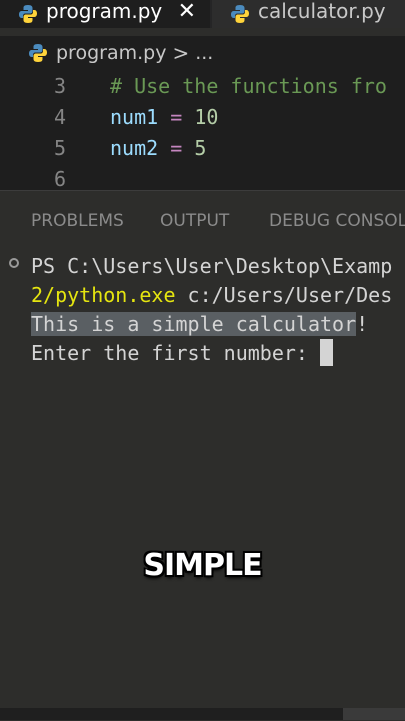  Describe the element at coordinates (248, 86) in the screenshot. I see `code-comment: # Use the functions fro` at that location.